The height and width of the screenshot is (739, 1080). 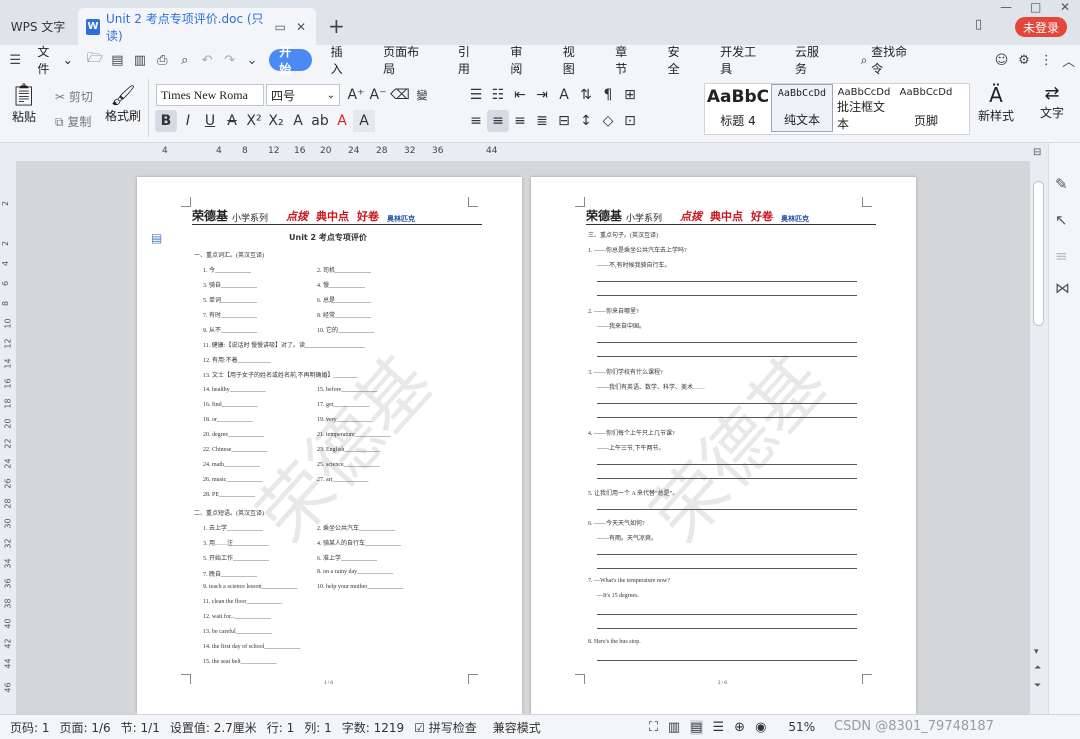 What do you see at coordinates (162, 60) in the screenshot?
I see `print-icon: ⎙` at bounding box center [162, 60].